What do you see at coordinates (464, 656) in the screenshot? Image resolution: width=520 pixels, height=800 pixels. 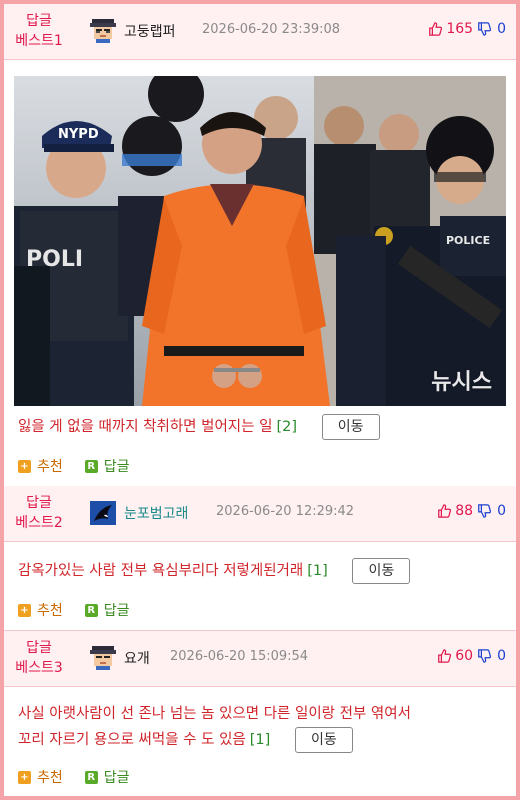 I see `upvote-count: 60` at bounding box center [464, 656].